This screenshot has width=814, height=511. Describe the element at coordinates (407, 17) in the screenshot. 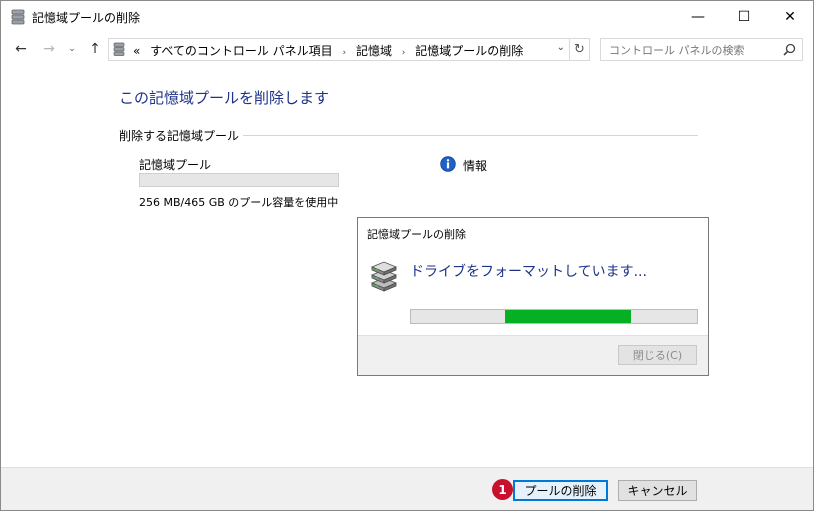

I see `title-bar: 記憶域プールの削除 — ☐ ✕` at that location.